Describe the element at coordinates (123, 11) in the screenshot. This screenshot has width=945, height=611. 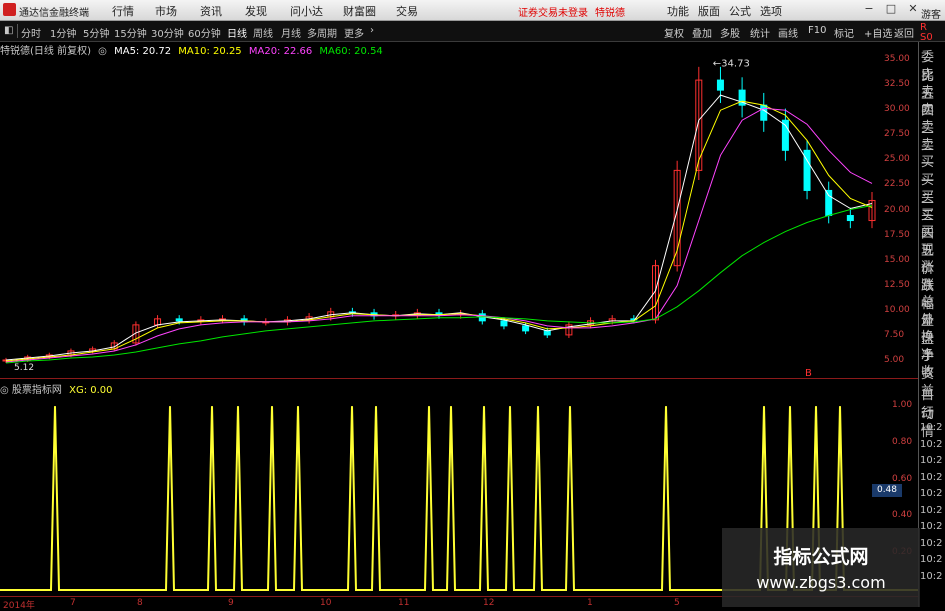
I see `menu-item-quotes: 行情` at that location.